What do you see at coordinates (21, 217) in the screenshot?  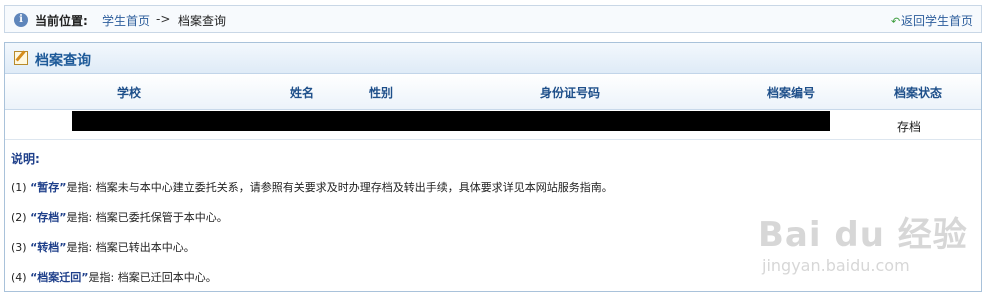 I see `note-prefix: (2)` at bounding box center [21, 217].